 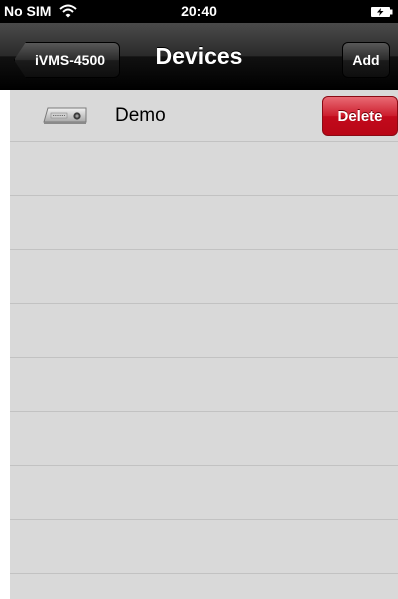 I want to click on nav-bar: iVMS-4500 Devices Add, so click(x=199, y=56).